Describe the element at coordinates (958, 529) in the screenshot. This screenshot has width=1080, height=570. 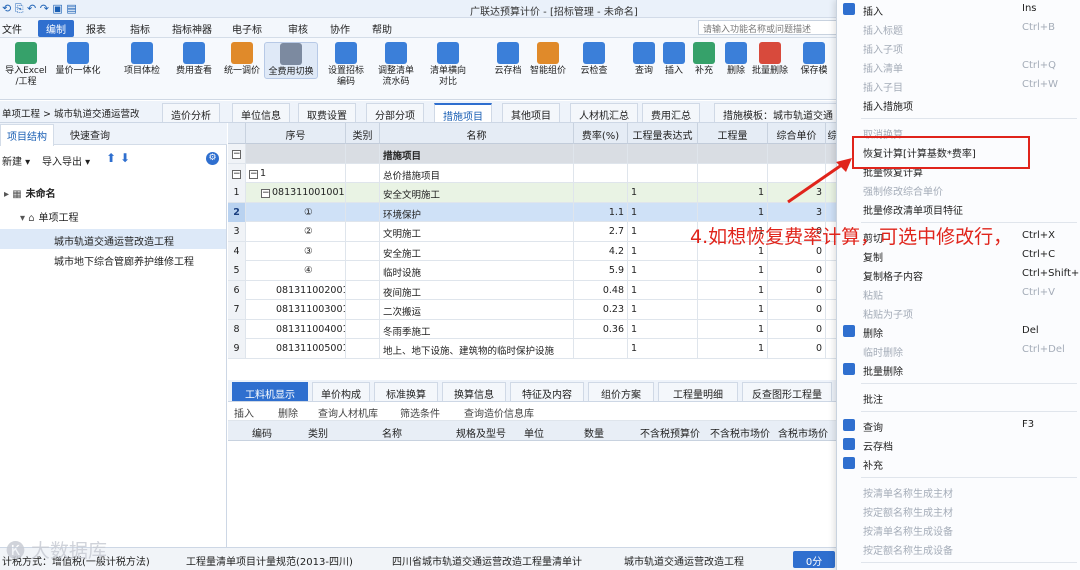
I see `context-menu-item: 按清单名称生成设备` at that location.